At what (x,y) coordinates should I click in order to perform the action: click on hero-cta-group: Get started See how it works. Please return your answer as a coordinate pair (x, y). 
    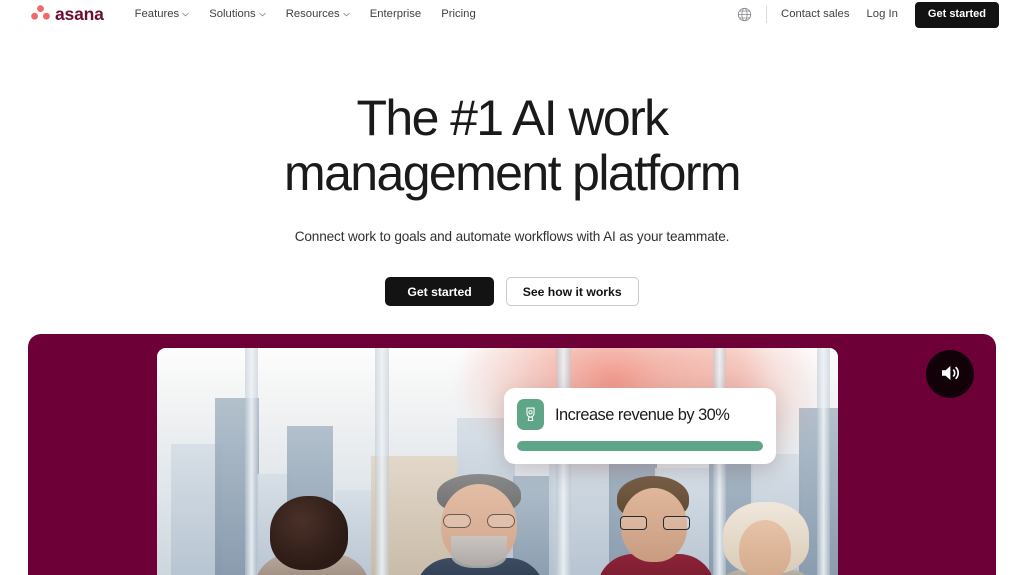
    Looking at the image, I should click on (512, 292).